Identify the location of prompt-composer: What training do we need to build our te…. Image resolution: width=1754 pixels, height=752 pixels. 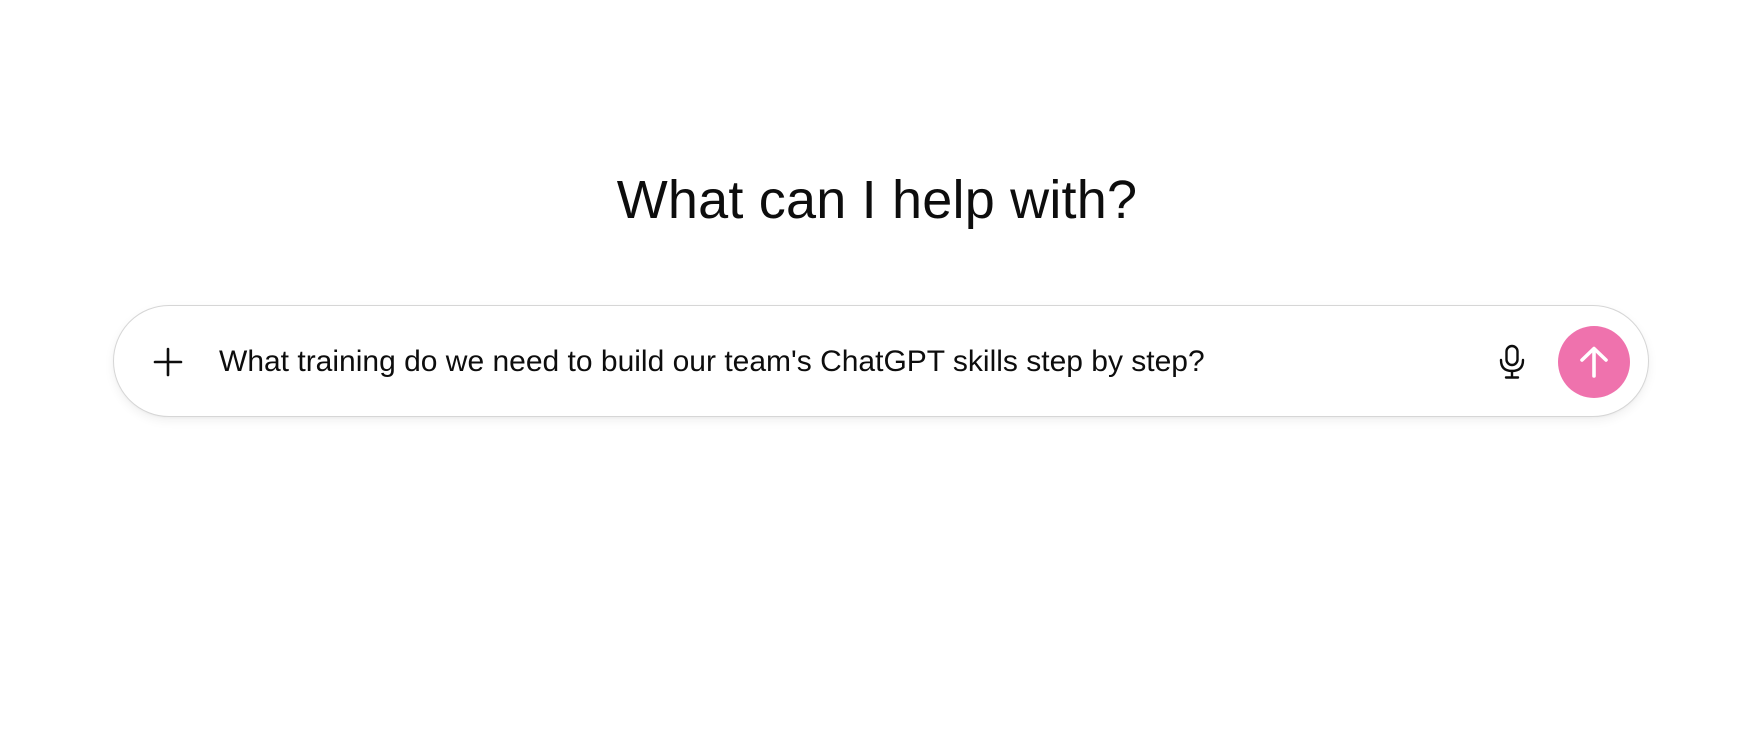
(881, 361).